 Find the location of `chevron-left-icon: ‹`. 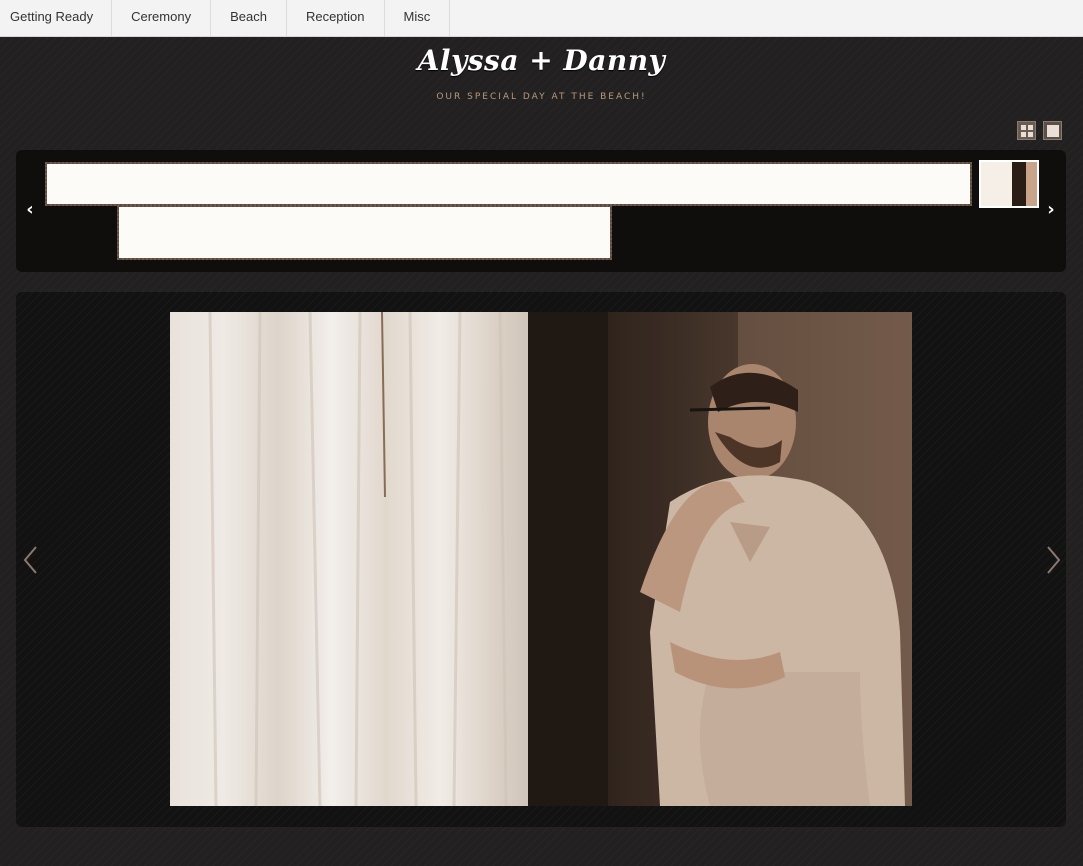

chevron-left-icon: ‹ is located at coordinates (30, 209).